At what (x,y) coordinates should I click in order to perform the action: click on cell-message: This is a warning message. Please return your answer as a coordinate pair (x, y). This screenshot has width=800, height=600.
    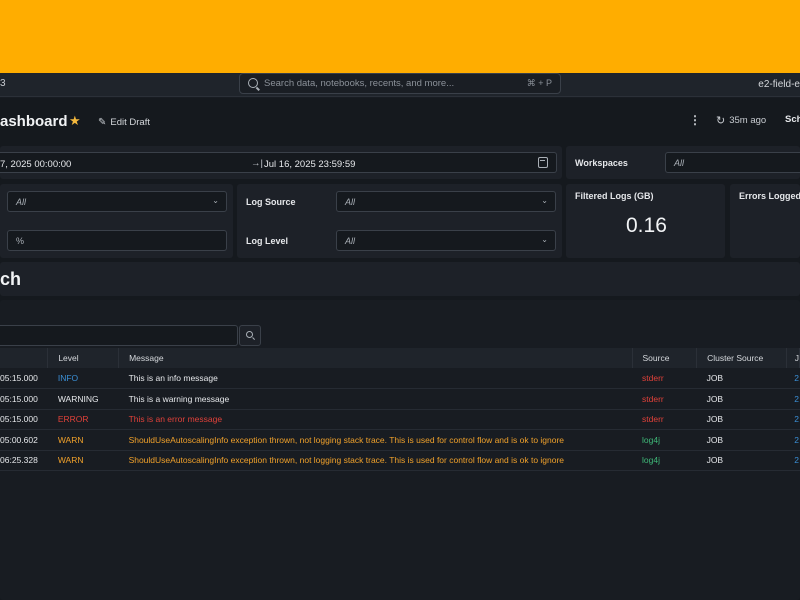
    Looking at the image, I should click on (179, 398).